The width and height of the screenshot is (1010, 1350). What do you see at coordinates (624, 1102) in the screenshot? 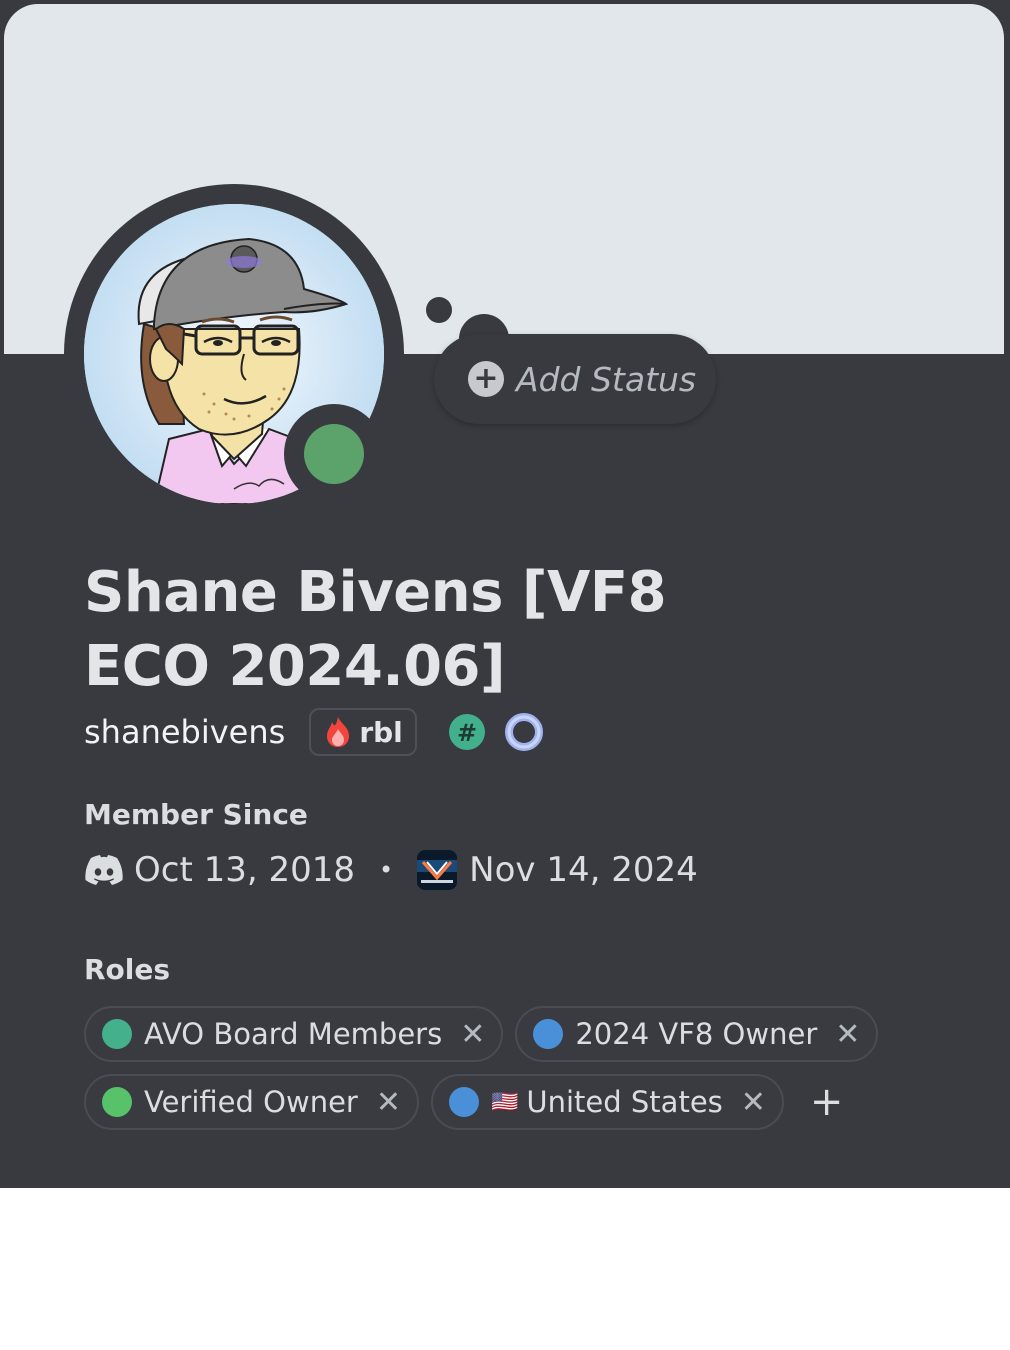
I see `role-name: United States` at bounding box center [624, 1102].